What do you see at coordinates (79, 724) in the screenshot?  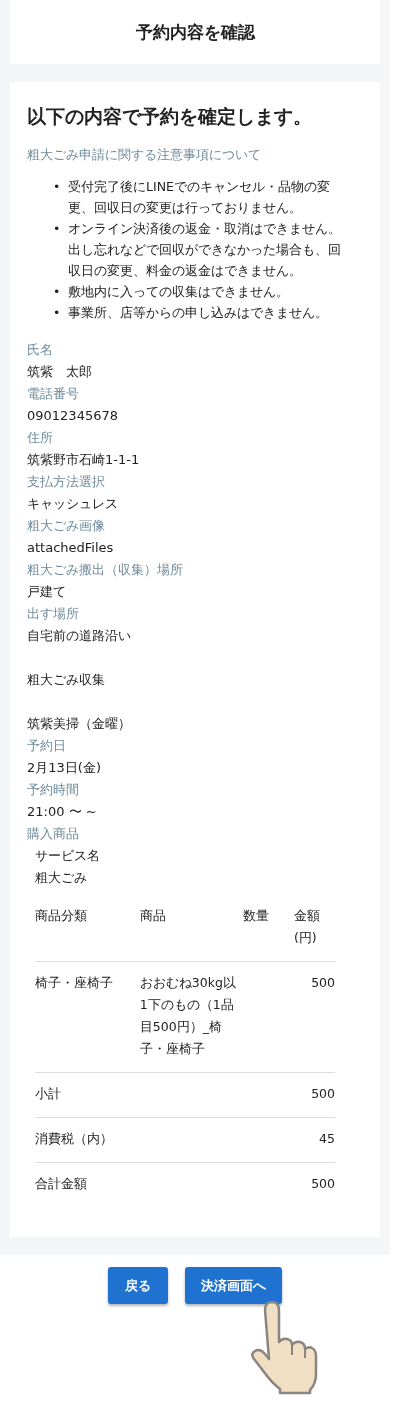 I see `field-value: 筑紫美掃（金曜）` at bounding box center [79, 724].